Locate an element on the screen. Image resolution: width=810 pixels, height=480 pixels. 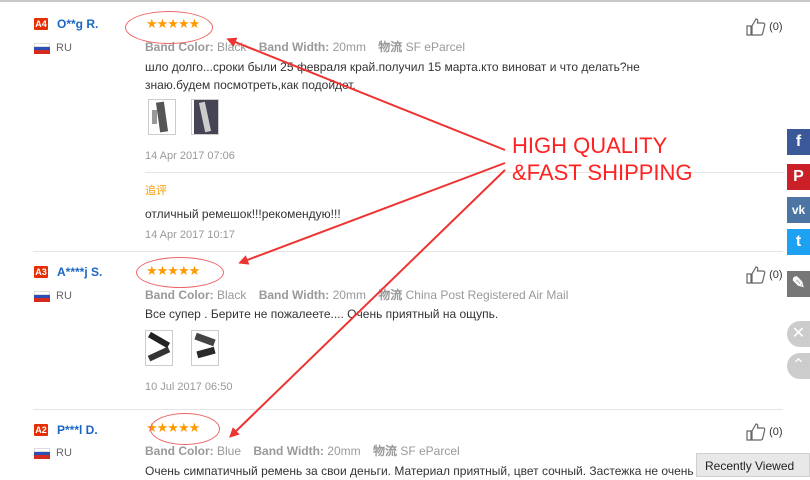
buyer-name: P***l D. is located at coordinates (77, 430).